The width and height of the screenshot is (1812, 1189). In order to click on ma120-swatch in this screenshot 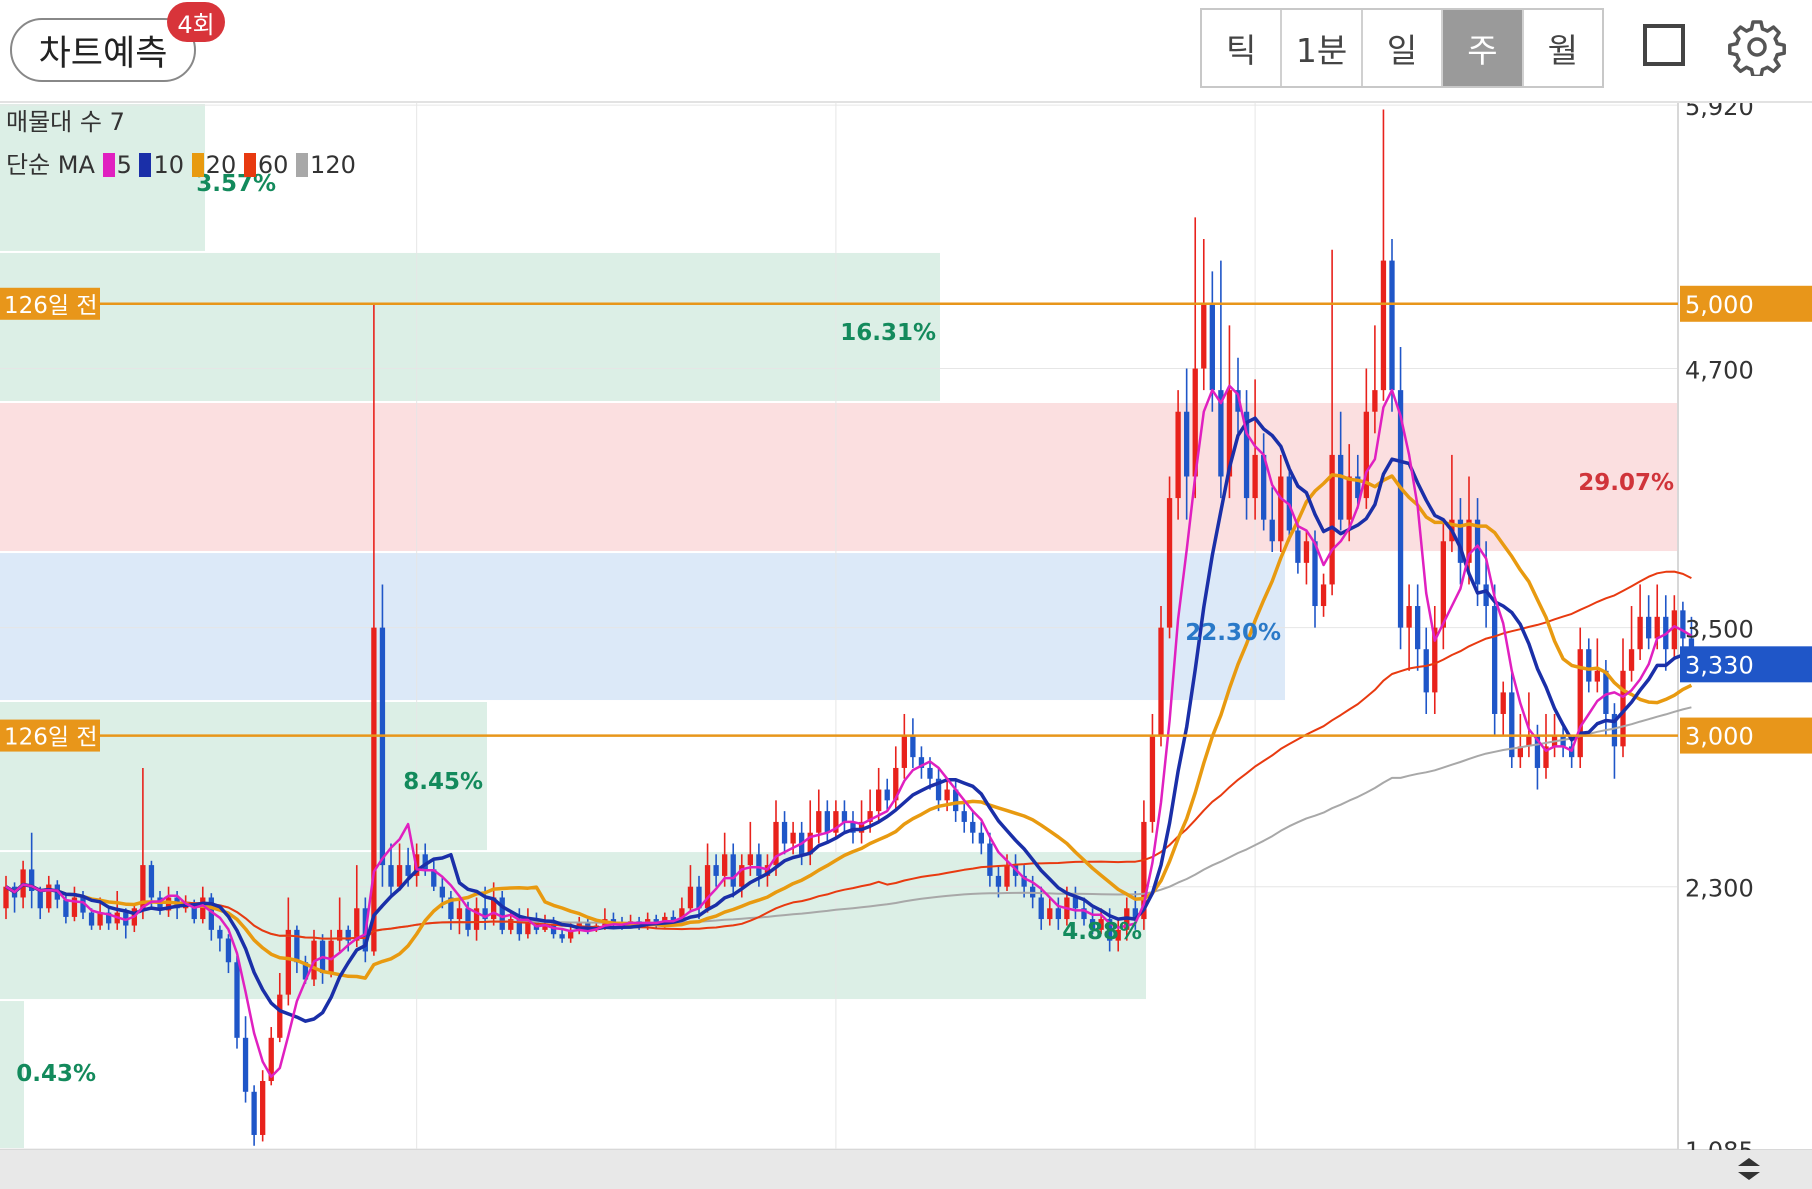, I will do `click(302, 165)`.